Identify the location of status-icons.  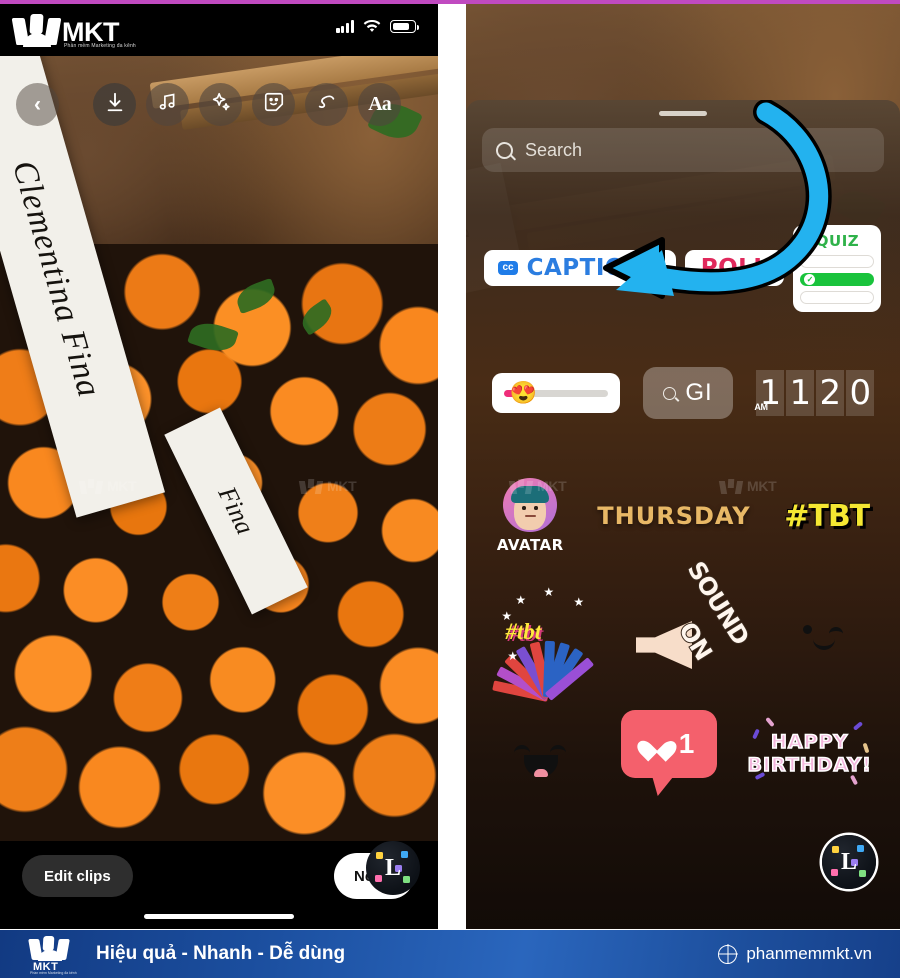
(378, 26).